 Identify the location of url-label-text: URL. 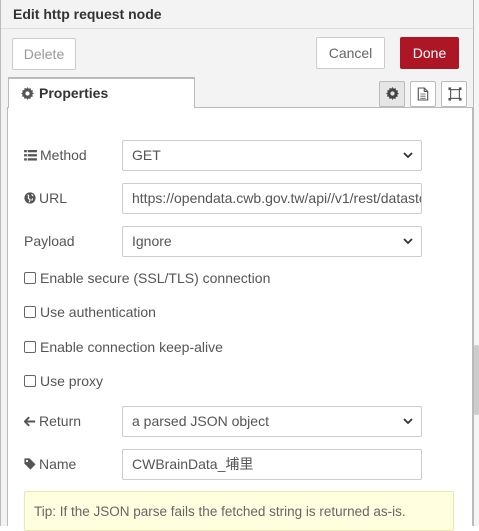
(53, 198).